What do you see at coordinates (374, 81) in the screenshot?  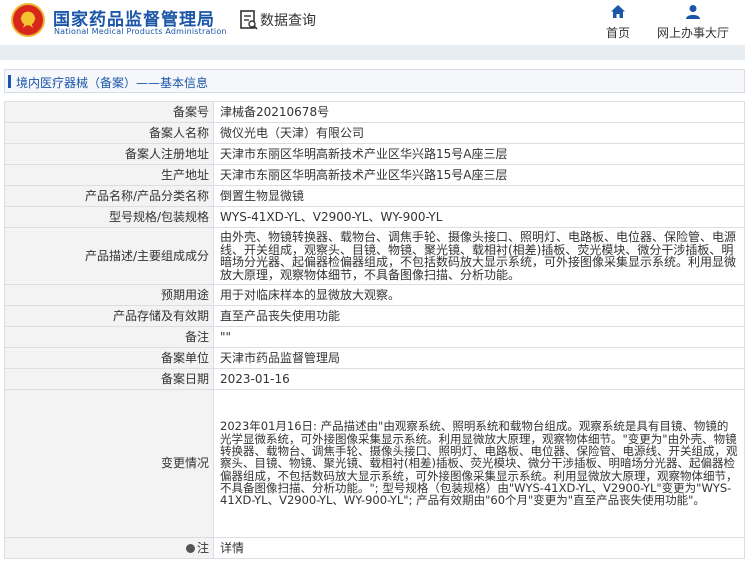 I see `breadcrumb: 境内医疗器械（备案）——基本信息` at bounding box center [374, 81].